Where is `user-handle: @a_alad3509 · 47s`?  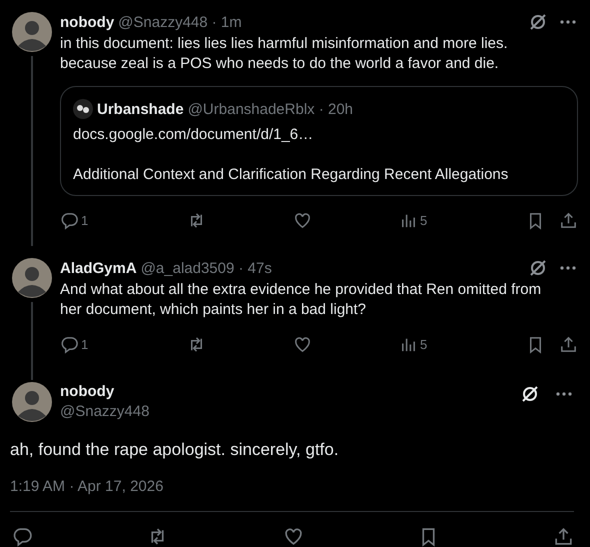 user-handle: @a_alad3509 · 47s is located at coordinates (206, 268).